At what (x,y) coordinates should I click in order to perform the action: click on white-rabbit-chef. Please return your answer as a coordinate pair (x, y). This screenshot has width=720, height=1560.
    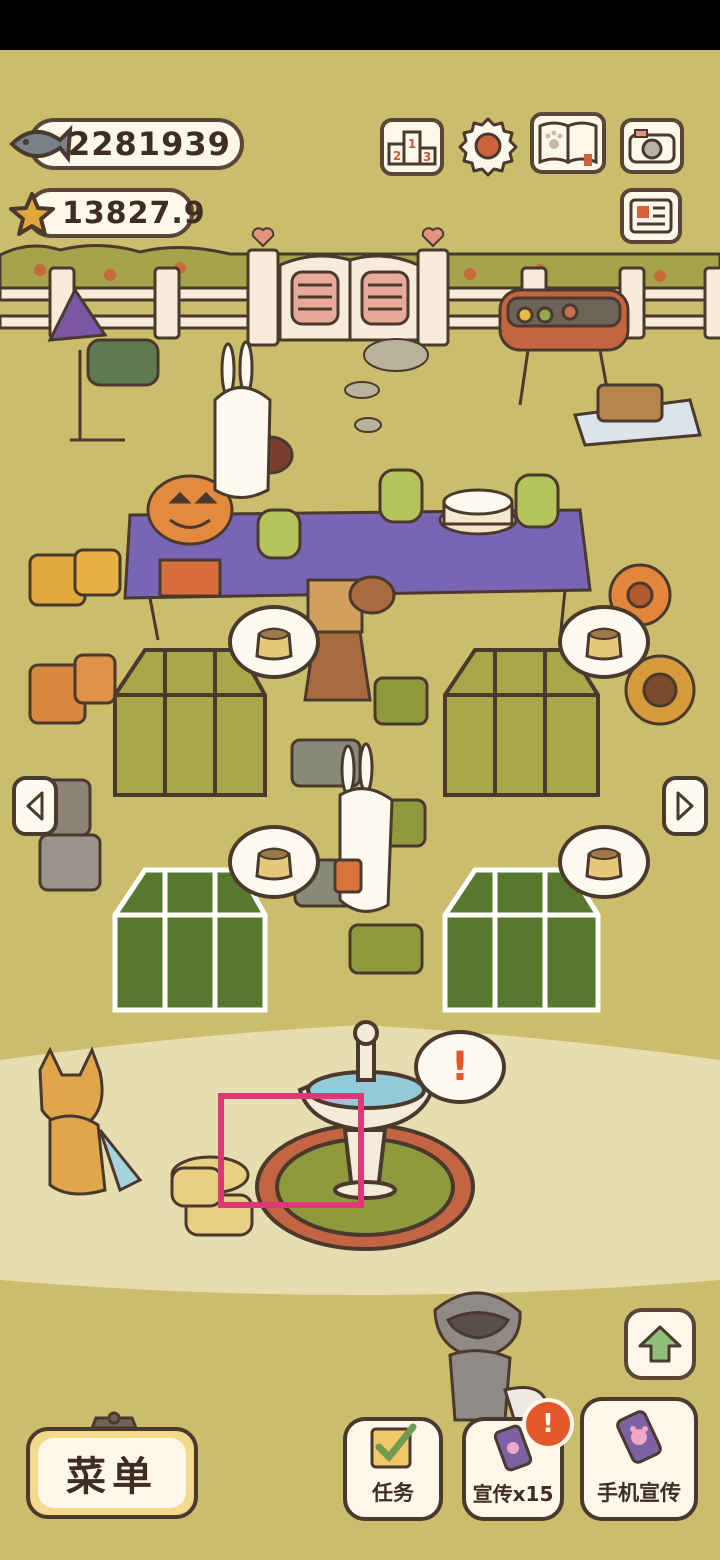
    Looking at the image, I should click on (242, 419).